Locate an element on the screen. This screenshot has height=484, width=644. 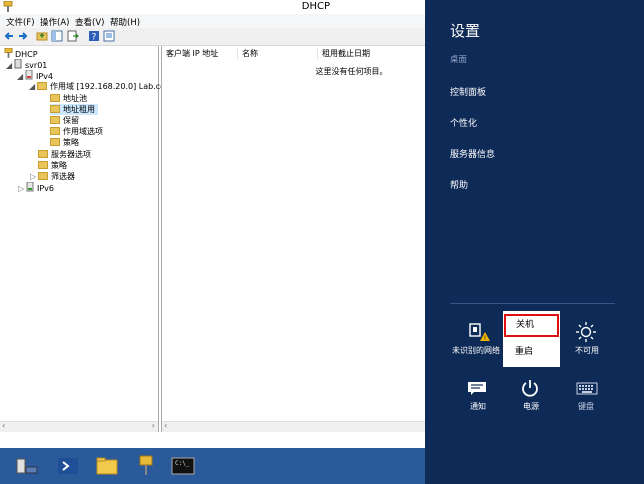
scroll-right-arrow: › is located at coordinates (153, 425).